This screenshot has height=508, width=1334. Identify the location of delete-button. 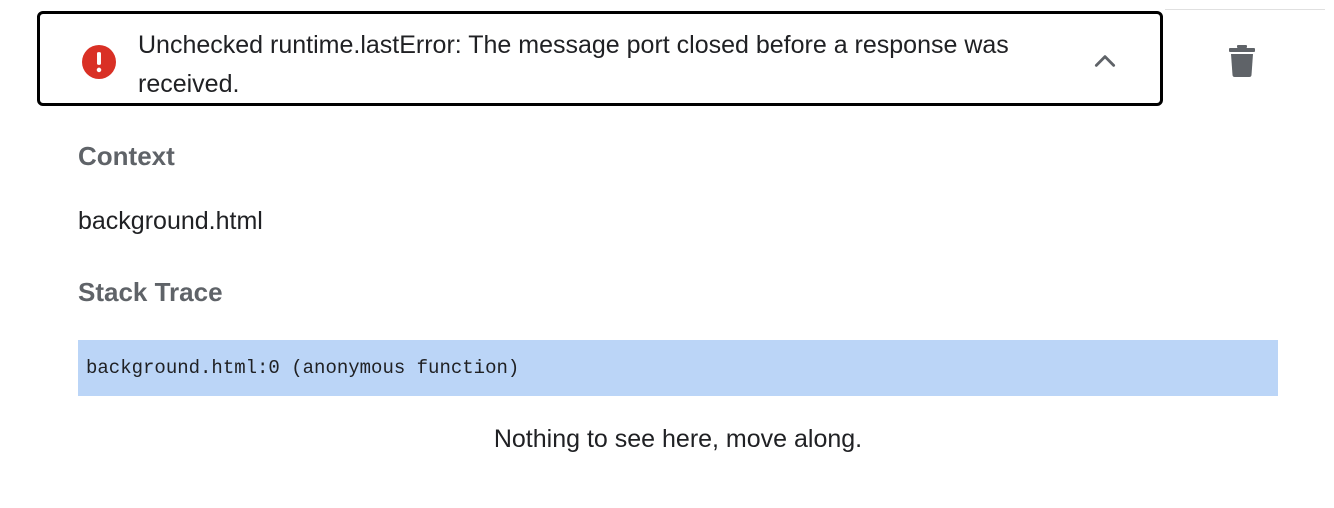
(1242, 61).